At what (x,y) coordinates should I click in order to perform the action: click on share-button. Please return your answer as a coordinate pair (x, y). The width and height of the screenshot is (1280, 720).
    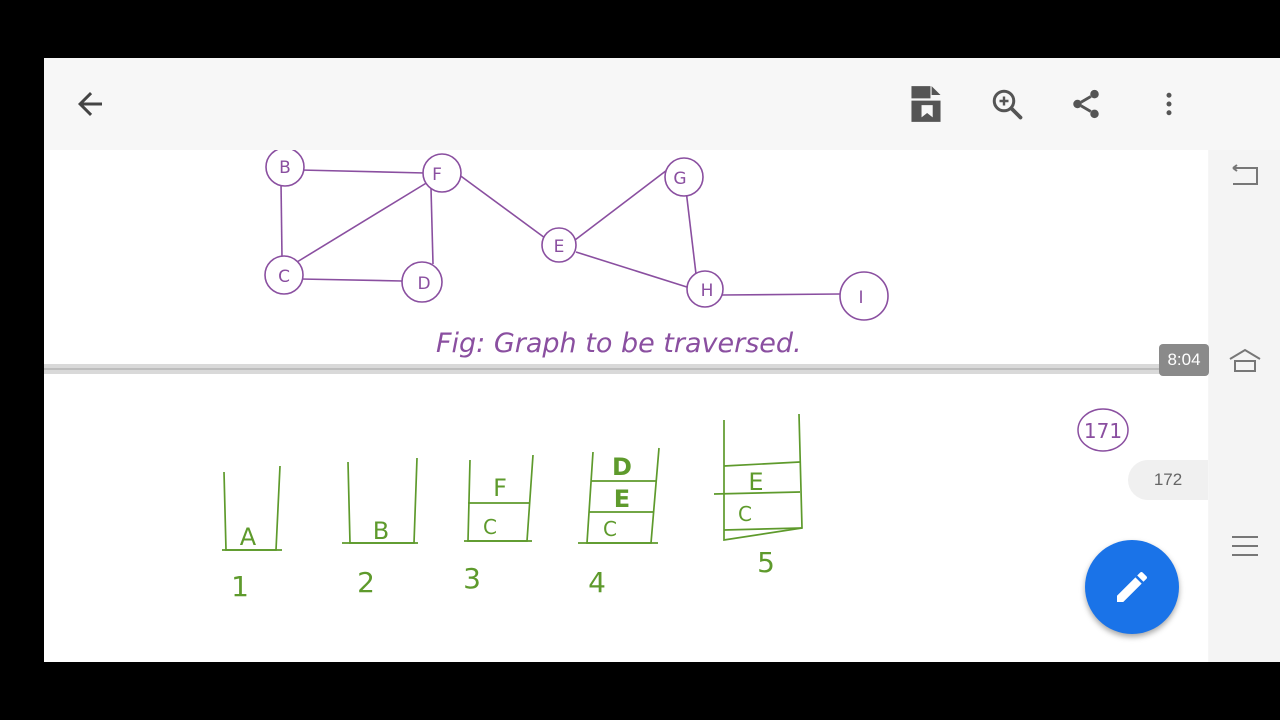
    Looking at the image, I should click on (1086, 104).